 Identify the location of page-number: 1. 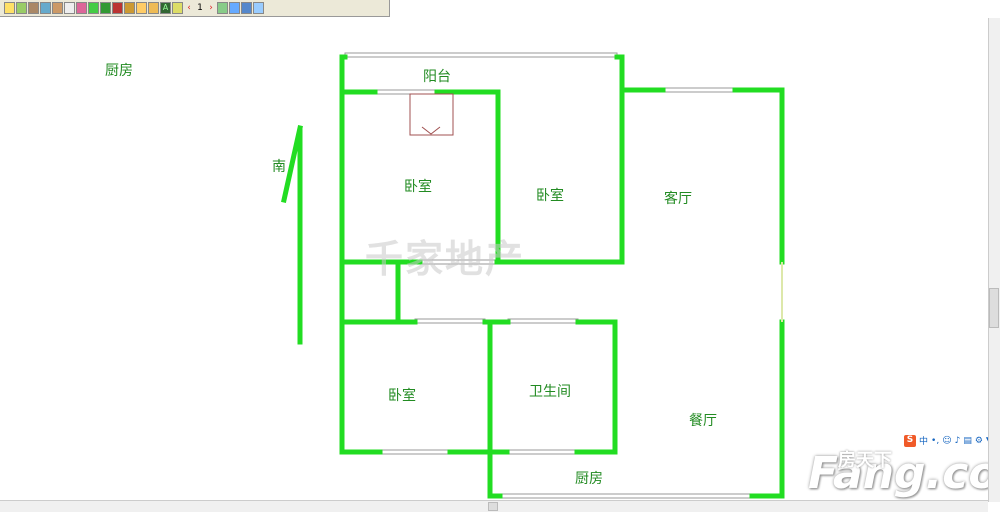
(200, 8).